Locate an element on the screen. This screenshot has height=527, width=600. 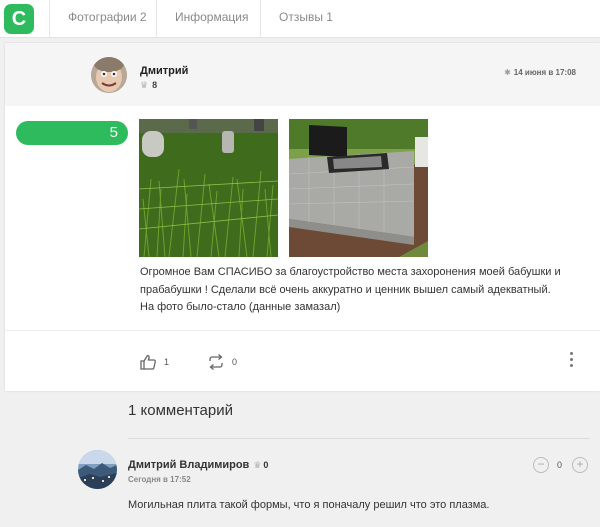
author-avatar is located at coordinates (109, 75).